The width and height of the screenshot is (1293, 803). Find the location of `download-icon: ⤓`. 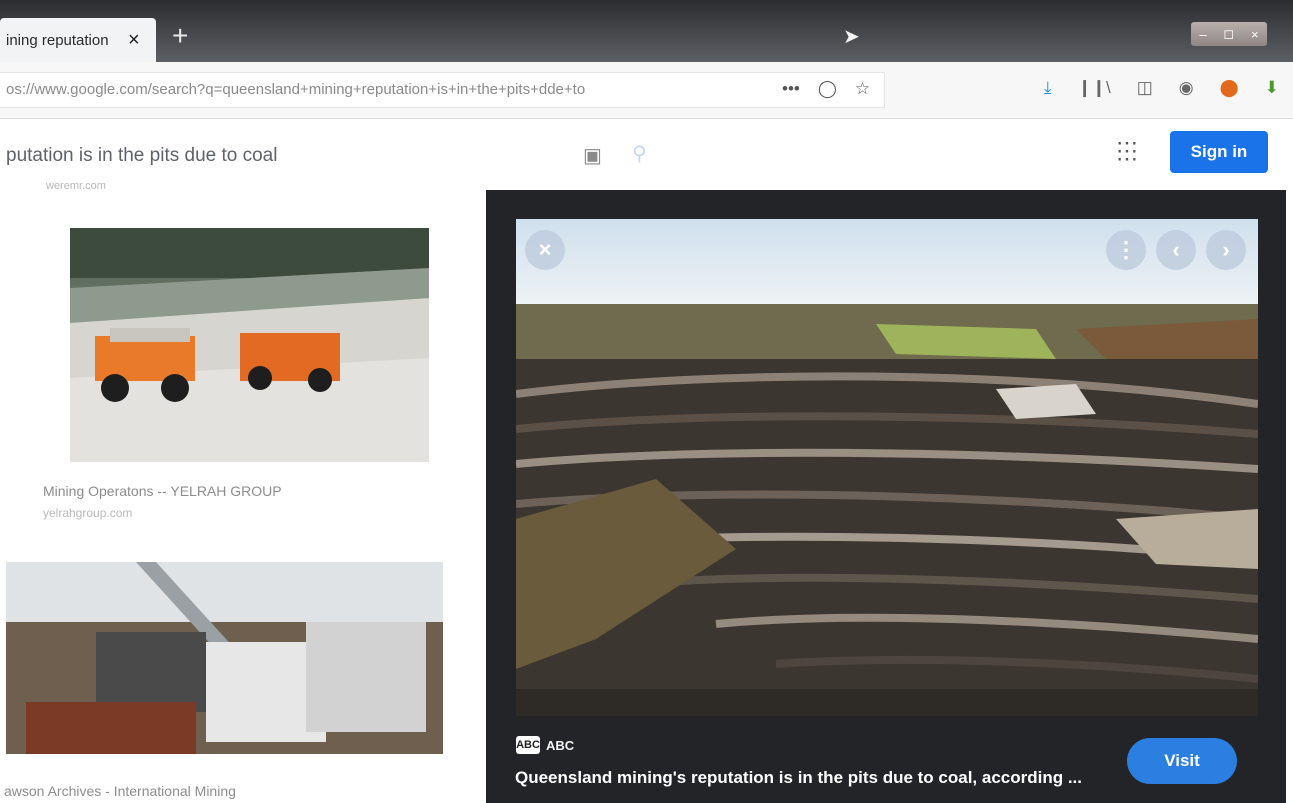

download-icon: ⤓ is located at coordinates (1048, 88).